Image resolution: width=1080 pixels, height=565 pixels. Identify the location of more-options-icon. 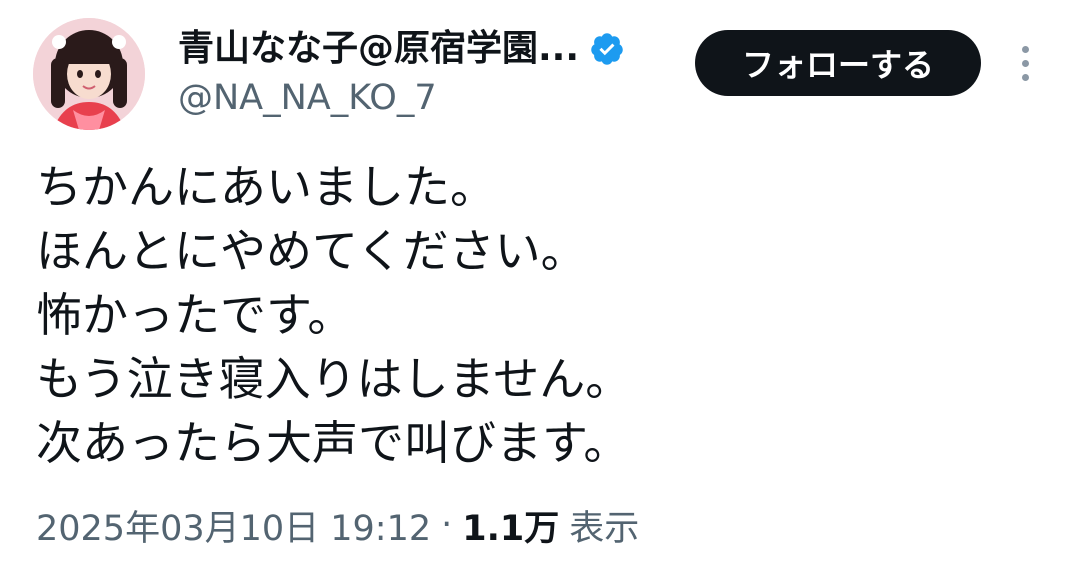
(1025, 63).